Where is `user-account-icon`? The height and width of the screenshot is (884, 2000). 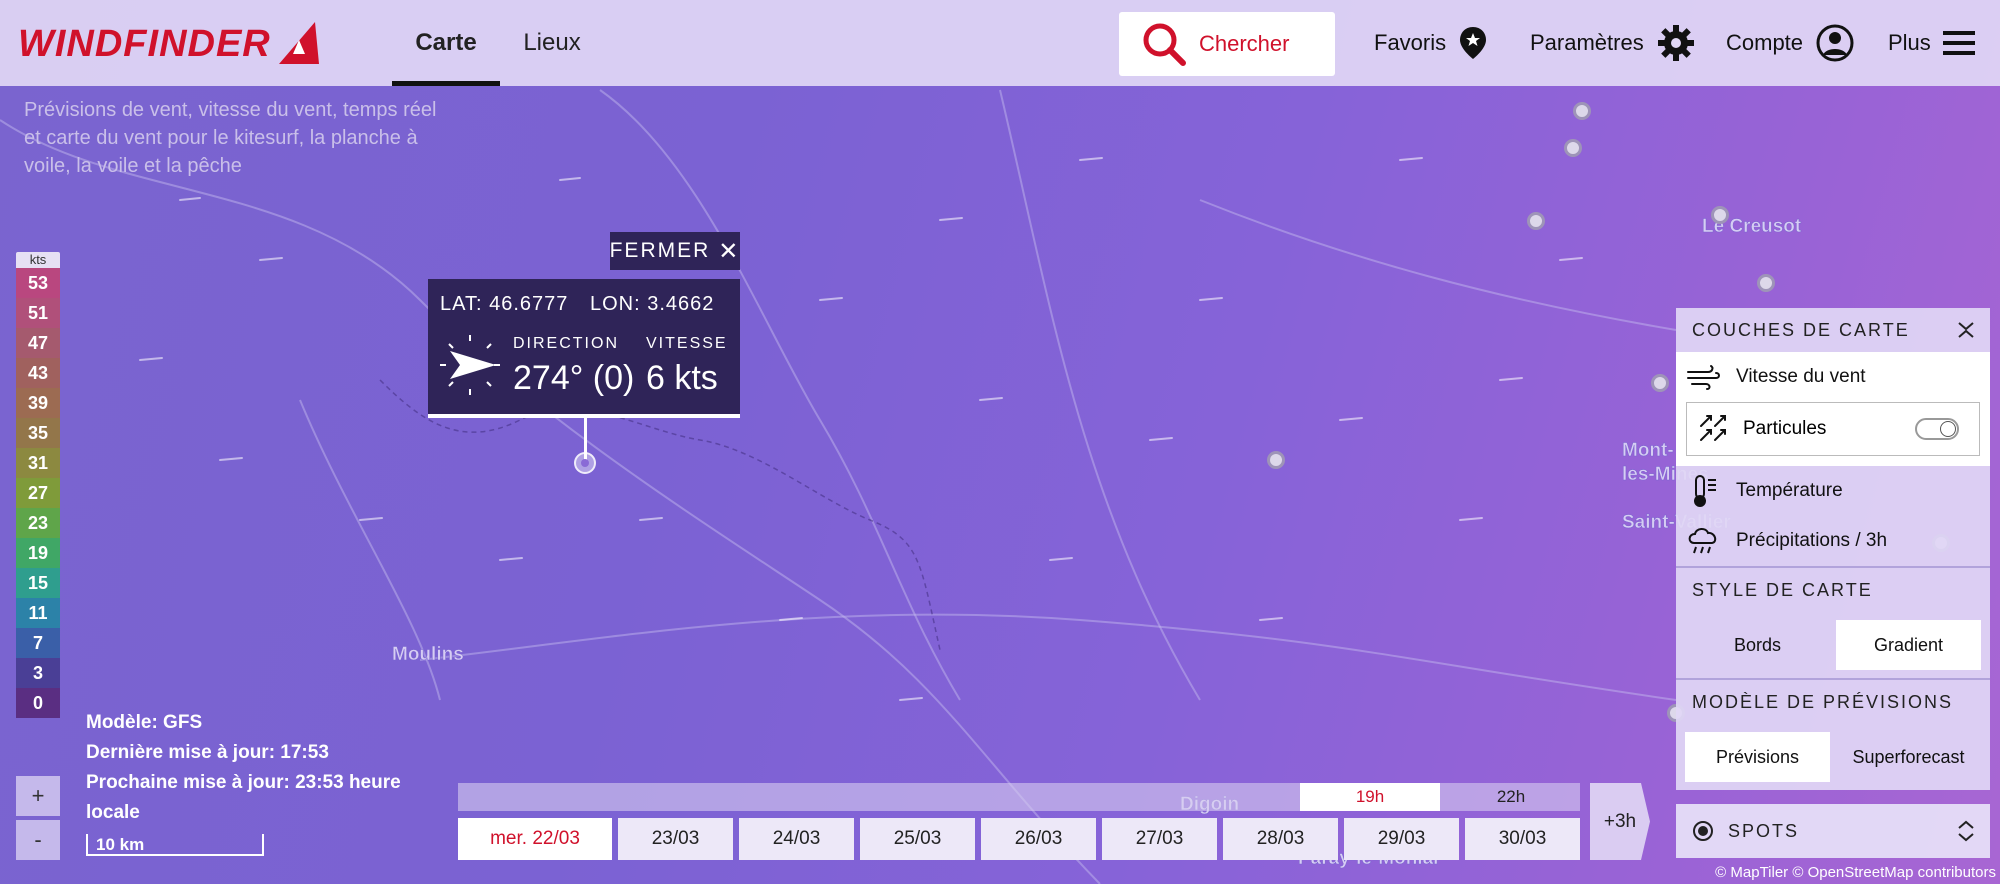
user-account-icon is located at coordinates (1835, 43).